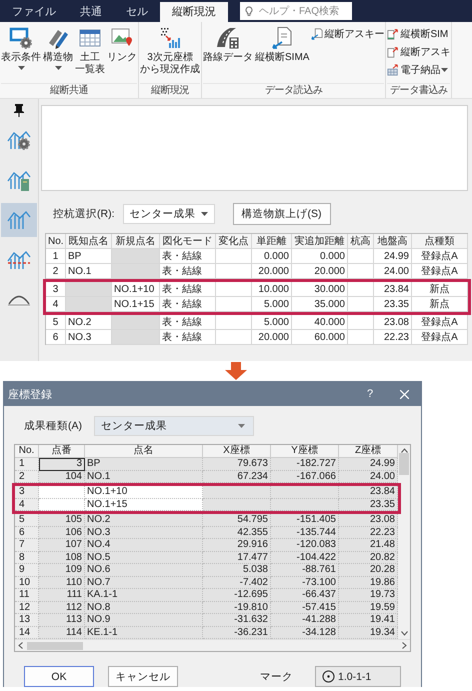 The height and width of the screenshot is (691, 472). Describe the element at coordinates (62, 608) in the screenshot. I see `table-cell: 112` at that location.